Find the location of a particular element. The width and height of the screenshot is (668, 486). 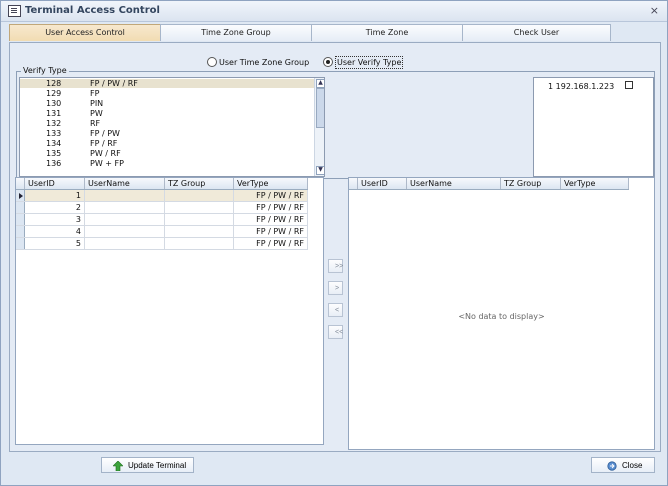

right-grid-header: UserID UserName TZ Group VerType is located at coordinates (489, 184).